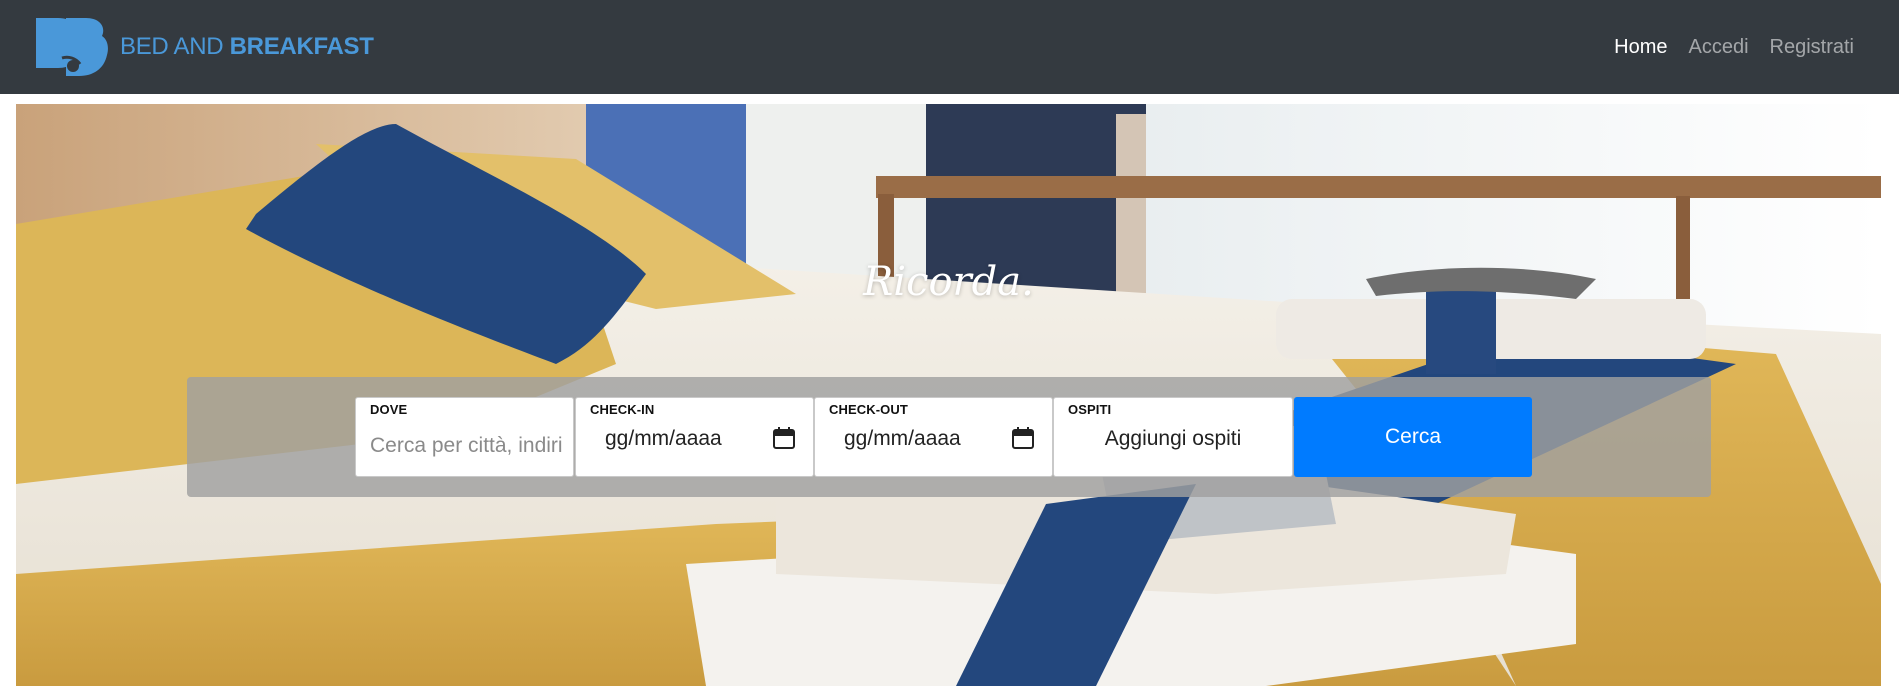 This screenshot has height=689, width=1899. Describe the element at coordinates (868, 409) in the screenshot. I see `checkout-label: CHECK-OUT` at that location.